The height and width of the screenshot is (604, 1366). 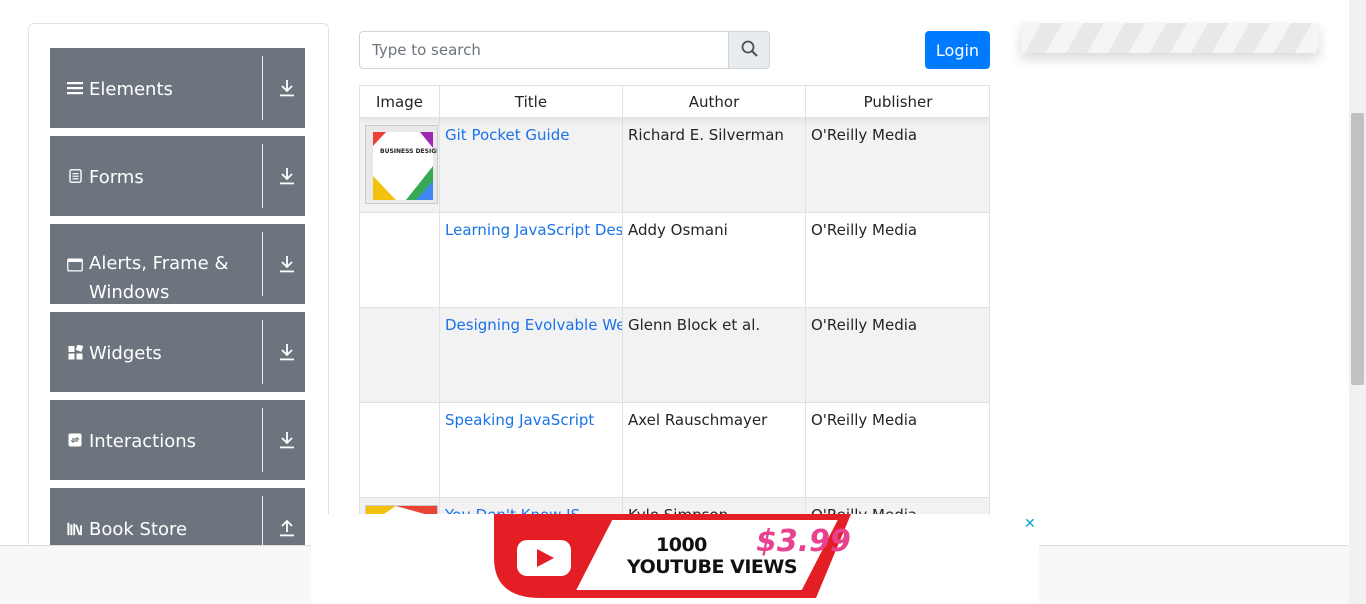 I want to click on book-title-link: Learning JavaScript Design Patterns, so click(x=533, y=230).